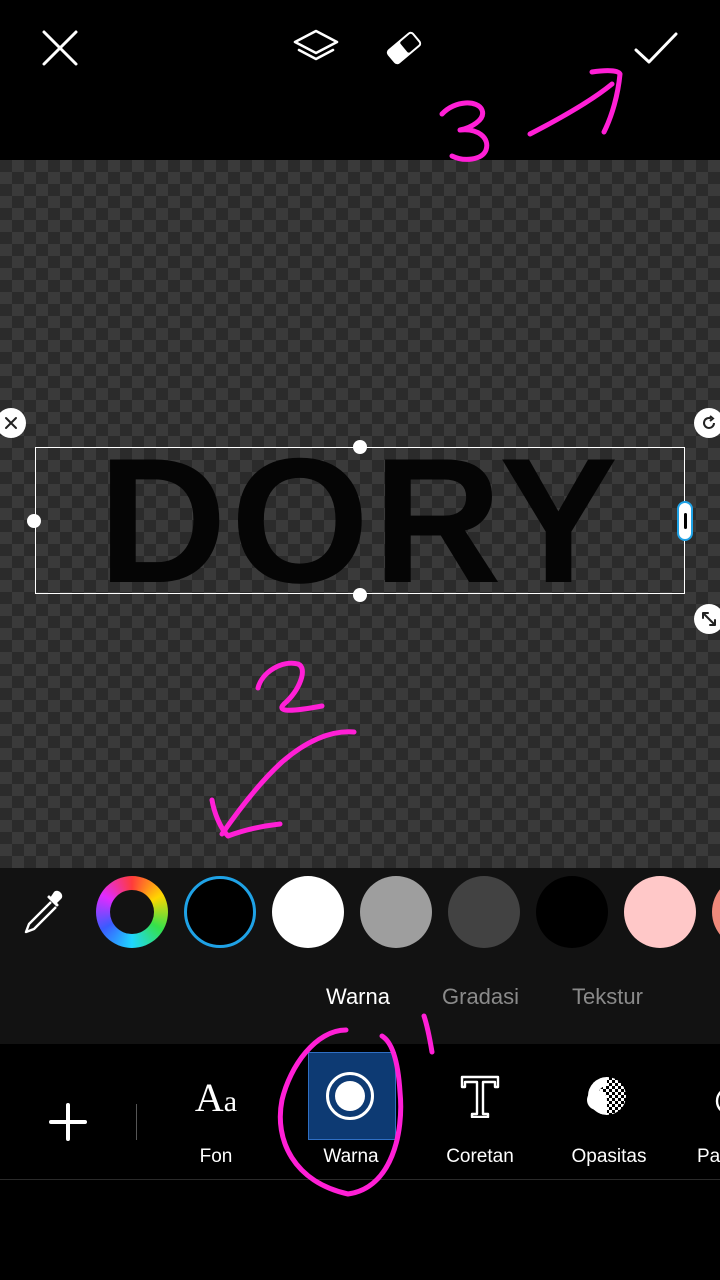 The height and width of the screenshot is (1280, 720). What do you see at coordinates (360, 595) in the screenshot?
I see `resize-handle-bottom` at bounding box center [360, 595].